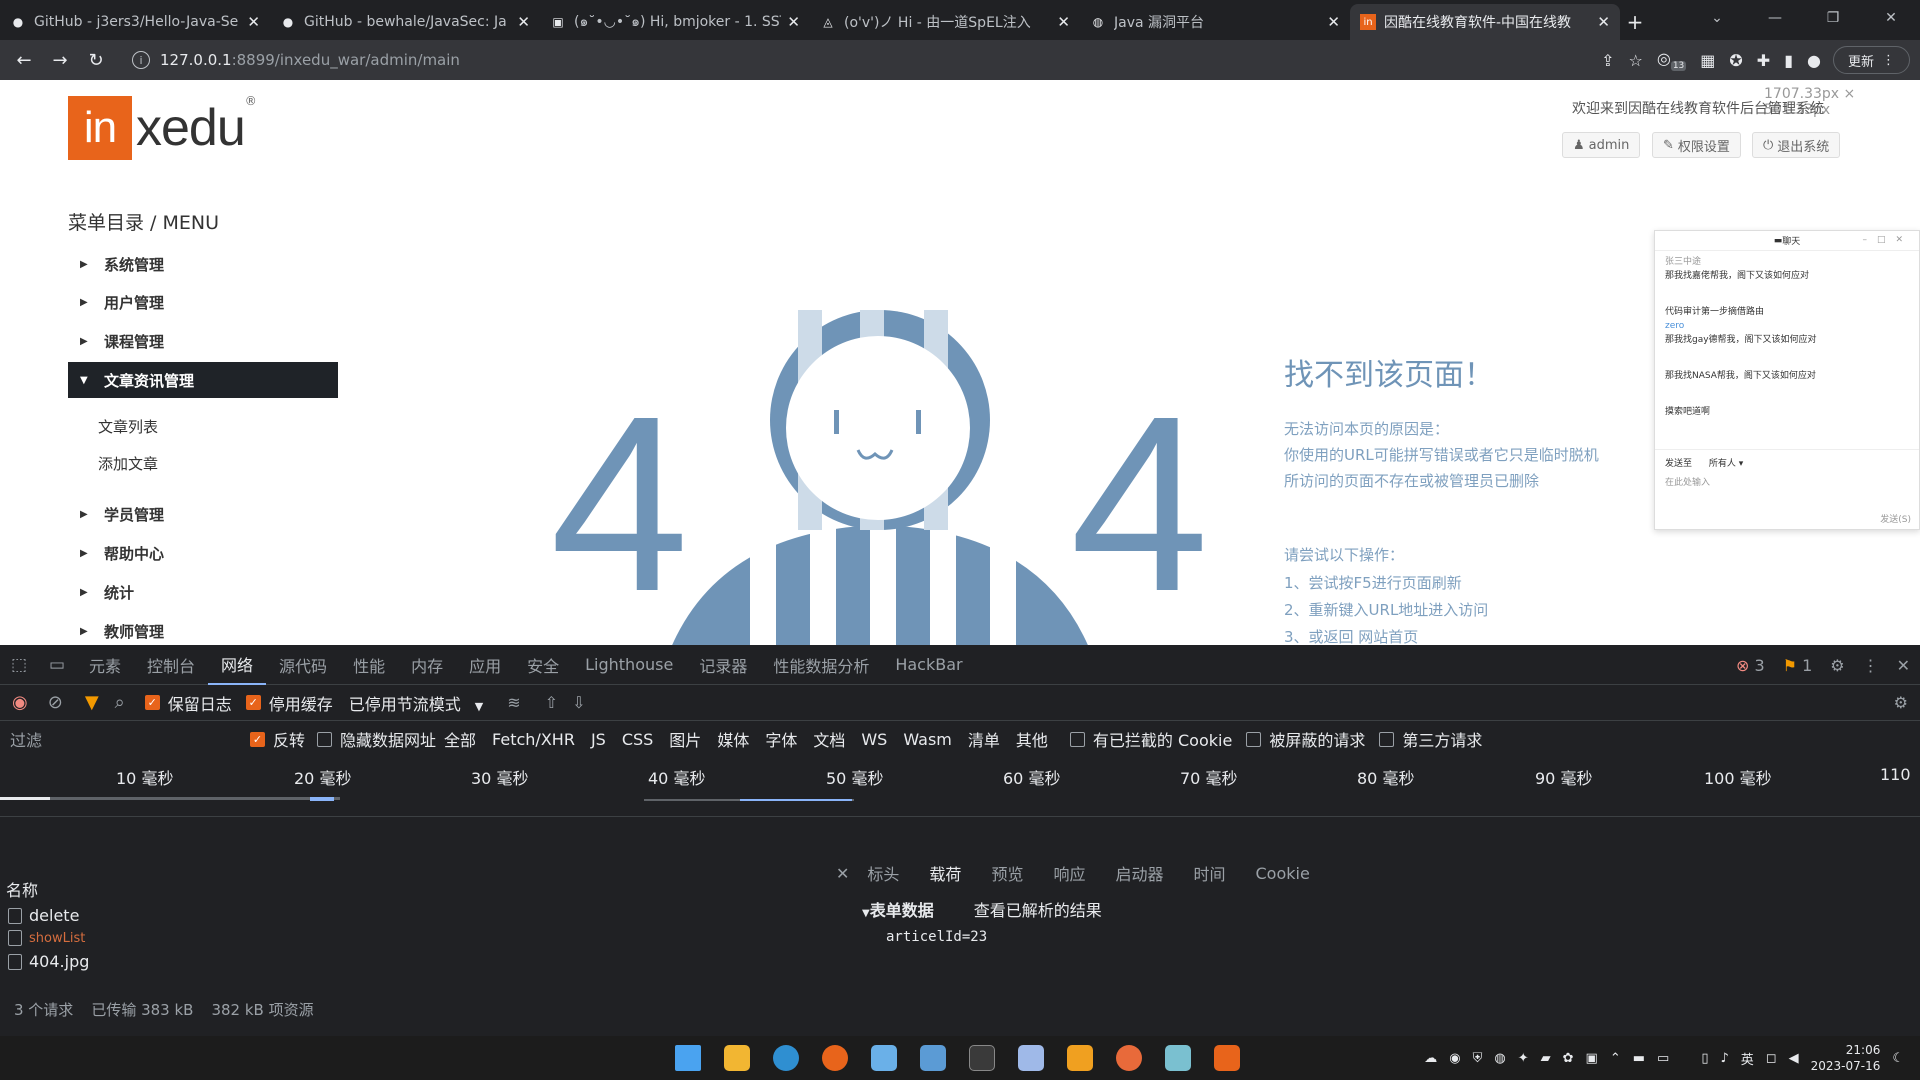 The height and width of the screenshot is (1080, 1920). Describe the element at coordinates (1846, 1058) in the screenshot. I see `clock: 21:06 2023-07-16` at that location.